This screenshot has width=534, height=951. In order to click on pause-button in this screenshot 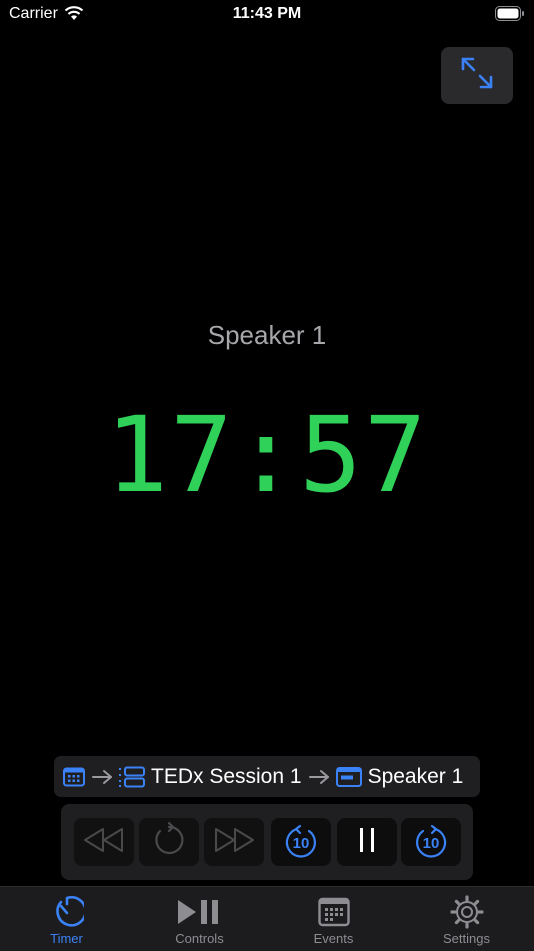, I will do `click(367, 842)`.